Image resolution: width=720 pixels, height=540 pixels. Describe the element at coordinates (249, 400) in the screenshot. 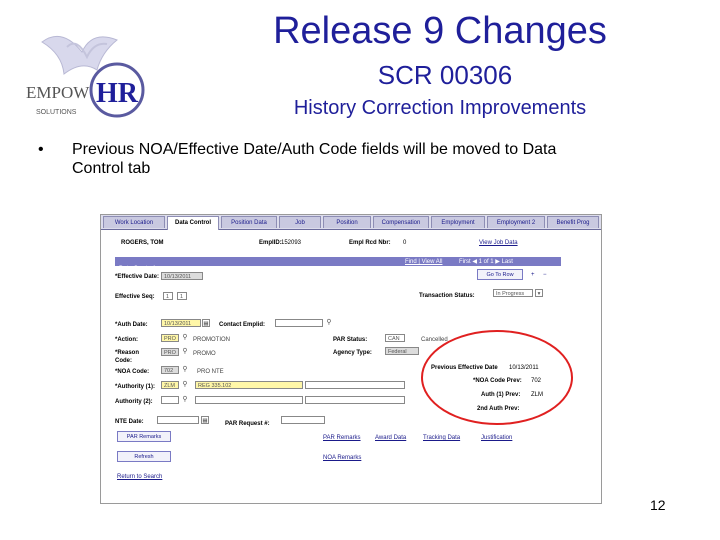

I see `authority-2-description-field` at that location.